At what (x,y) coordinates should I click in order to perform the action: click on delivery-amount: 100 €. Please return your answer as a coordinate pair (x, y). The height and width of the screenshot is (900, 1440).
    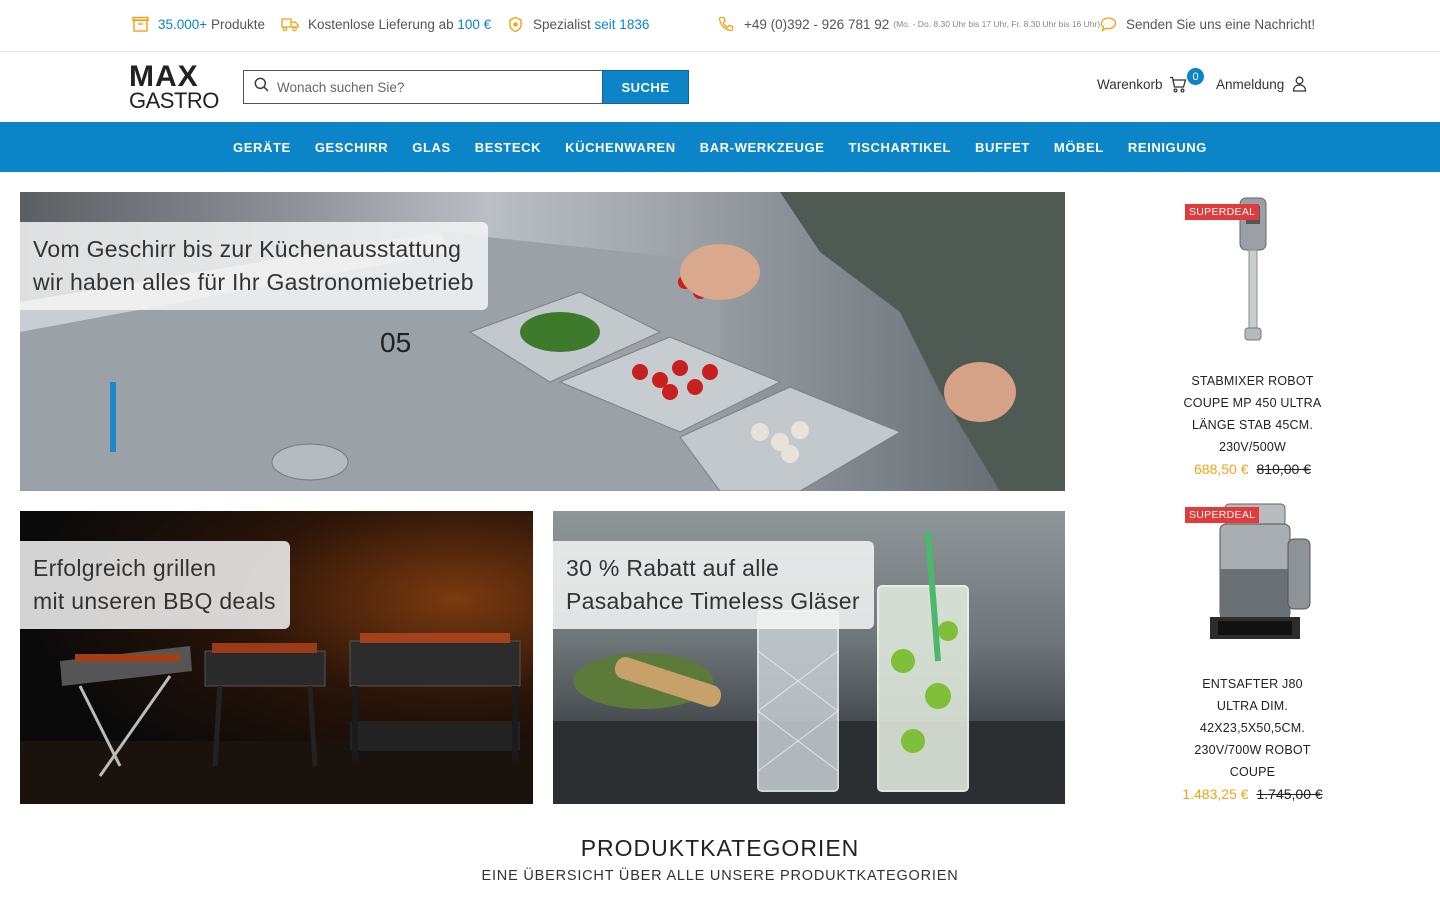
    Looking at the image, I should click on (474, 24).